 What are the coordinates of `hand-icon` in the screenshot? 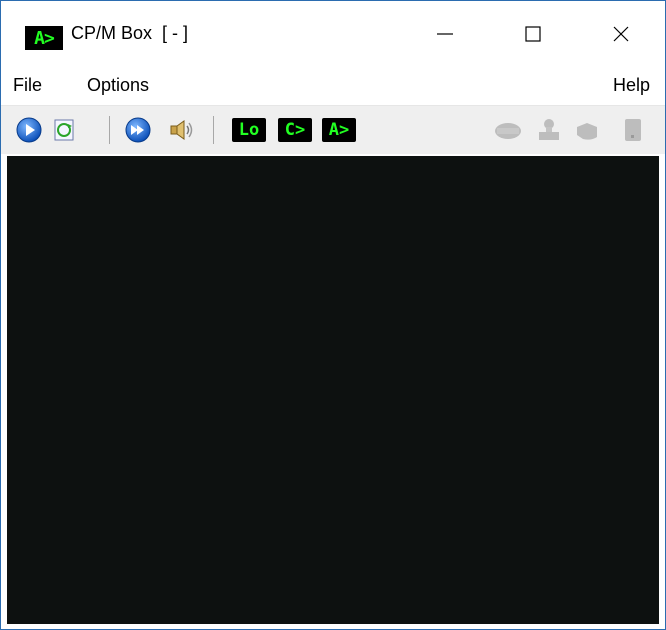 It's located at (587, 131).